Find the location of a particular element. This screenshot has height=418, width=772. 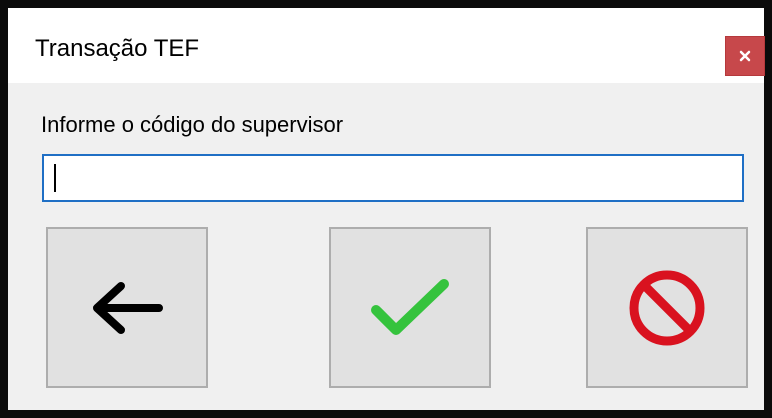

supervisor-code-label: Informe o código do supervisor is located at coordinates (192, 124).